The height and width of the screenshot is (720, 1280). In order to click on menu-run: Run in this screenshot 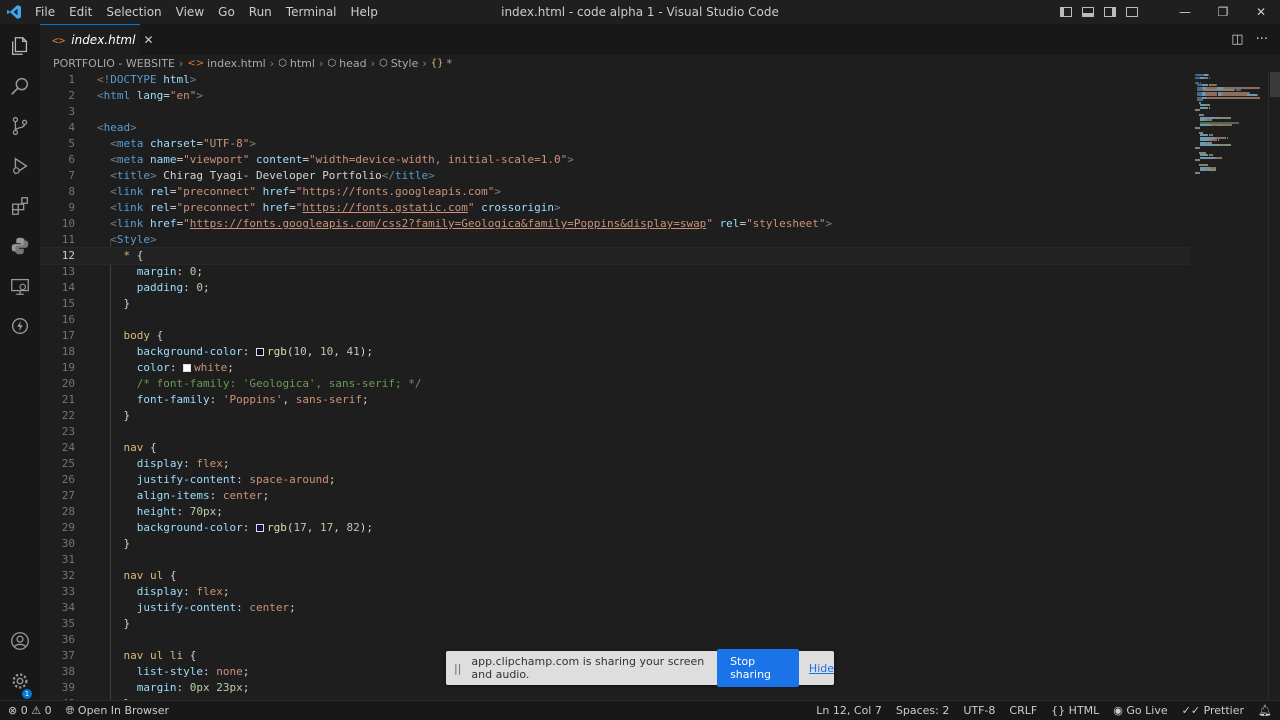, I will do `click(260, 12)`.